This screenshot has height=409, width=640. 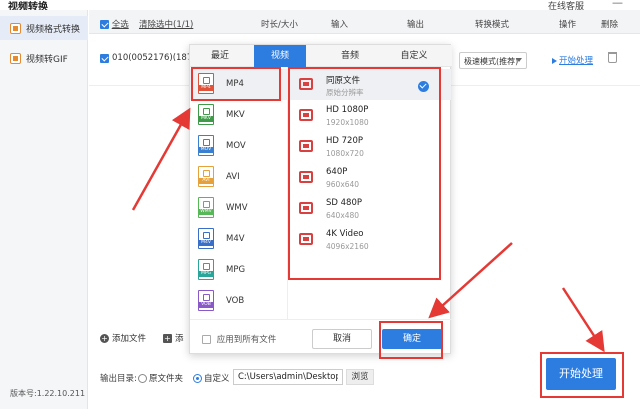 What do you see at coordinates (104, 338) in the screenshot?
I see `plus-circle-icon: +` at bounding box center [104, 338].